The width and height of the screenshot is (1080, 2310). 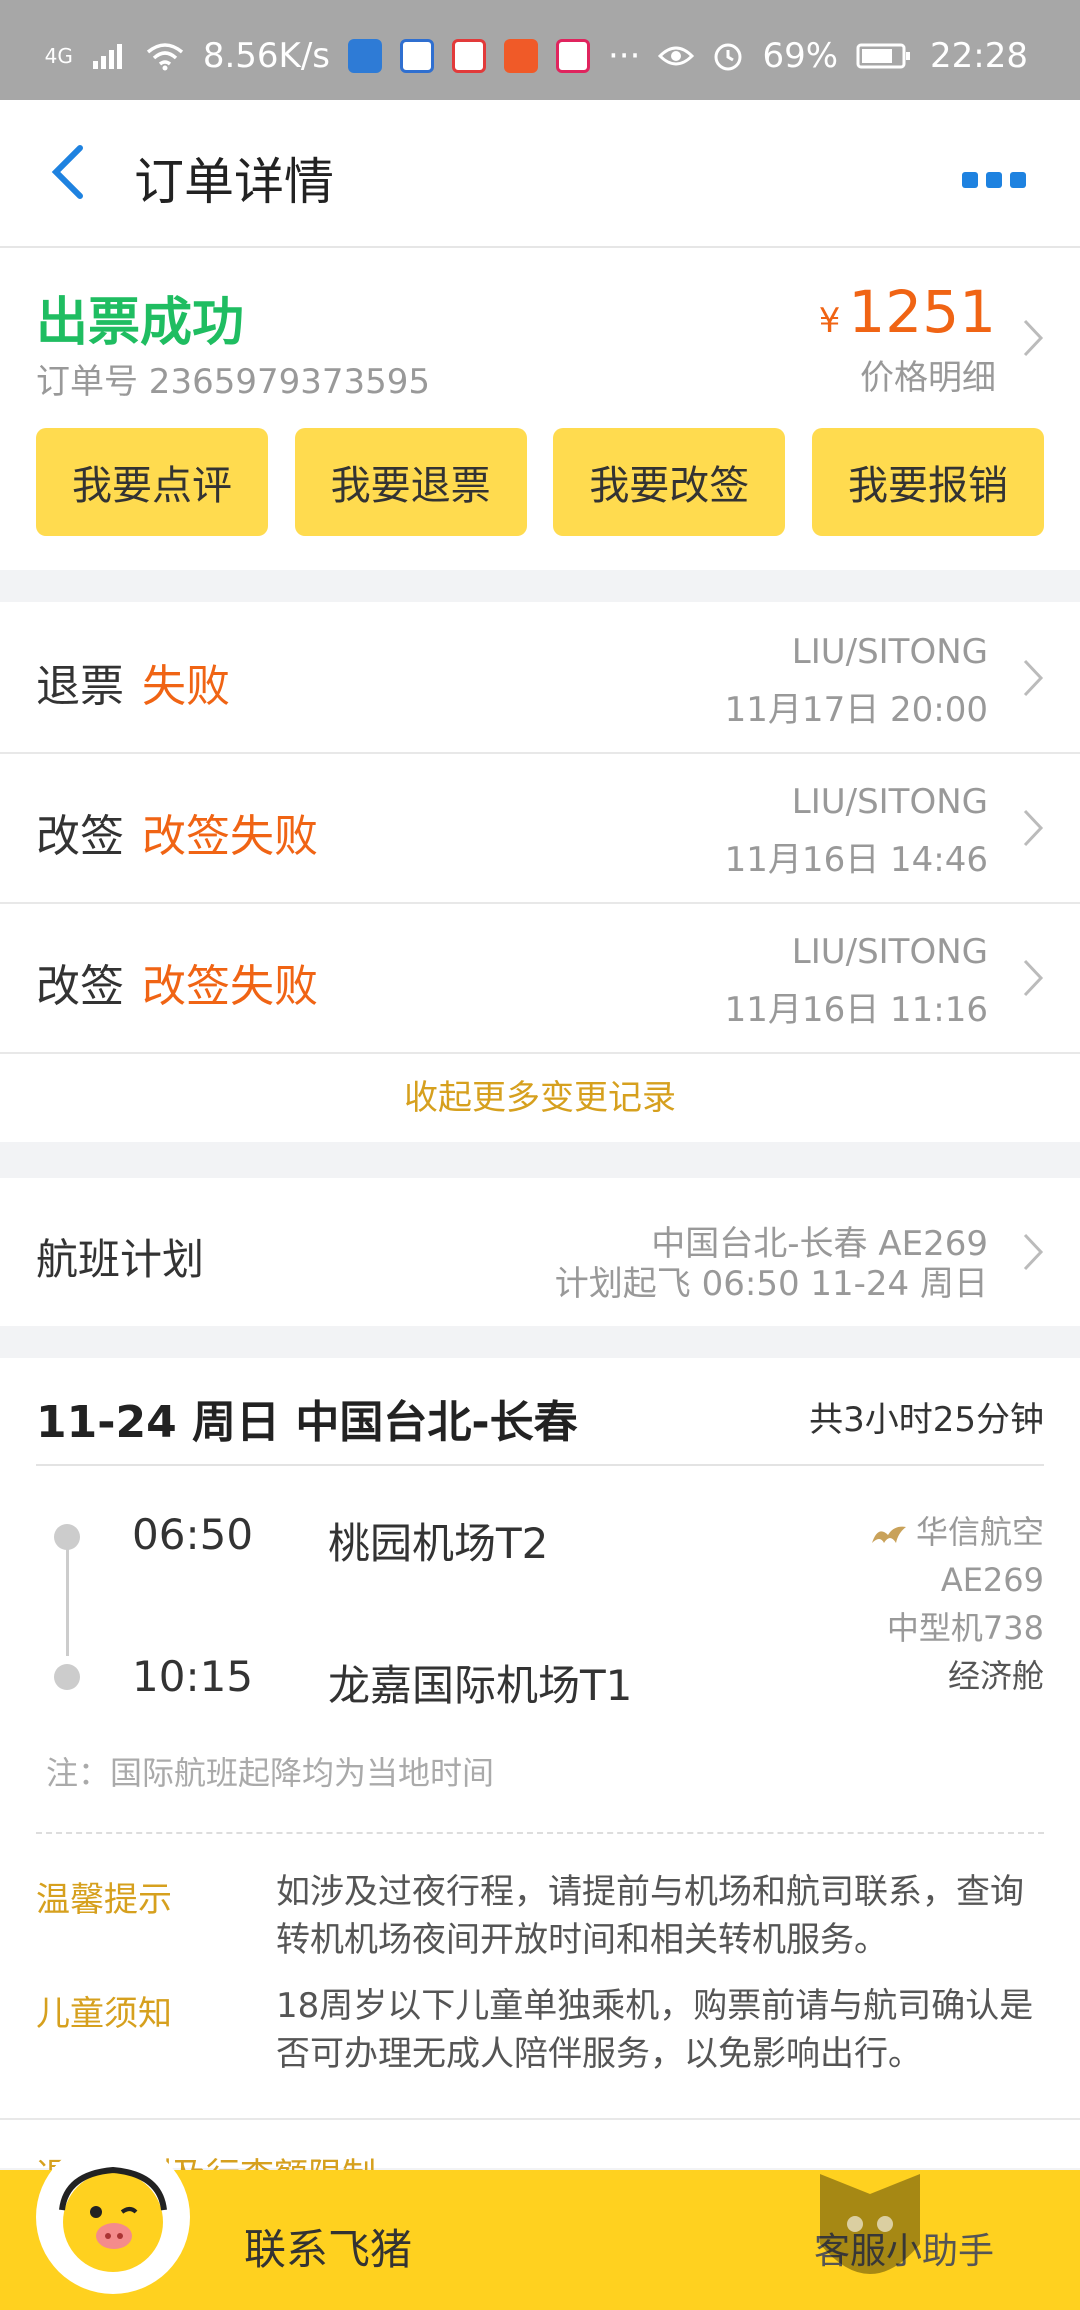 I want to click on record-result: 失败, so click(x=186, y=686).